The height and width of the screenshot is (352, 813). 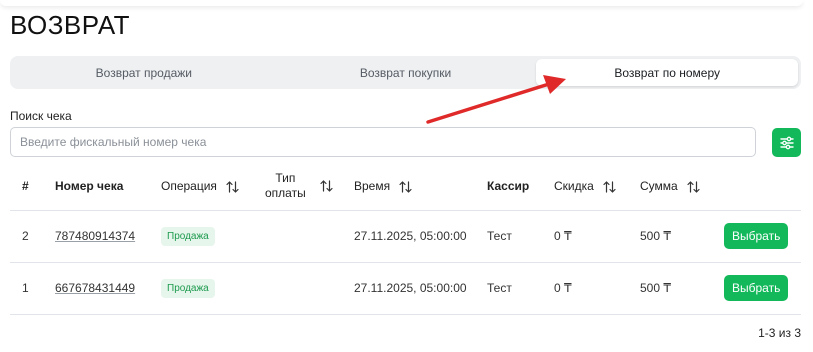 I want to click on col-payment-type-line1: Тип, so click(x=285, y=178).